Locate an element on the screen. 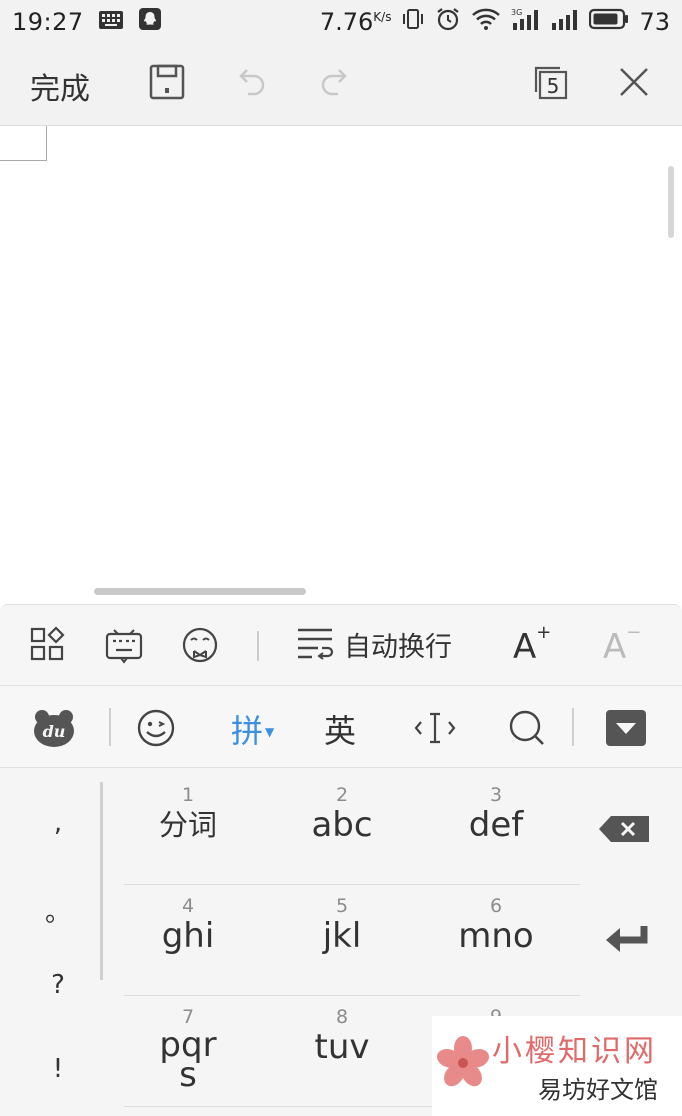  key-8: 8 tuv is located at coordinates (342, 1035).